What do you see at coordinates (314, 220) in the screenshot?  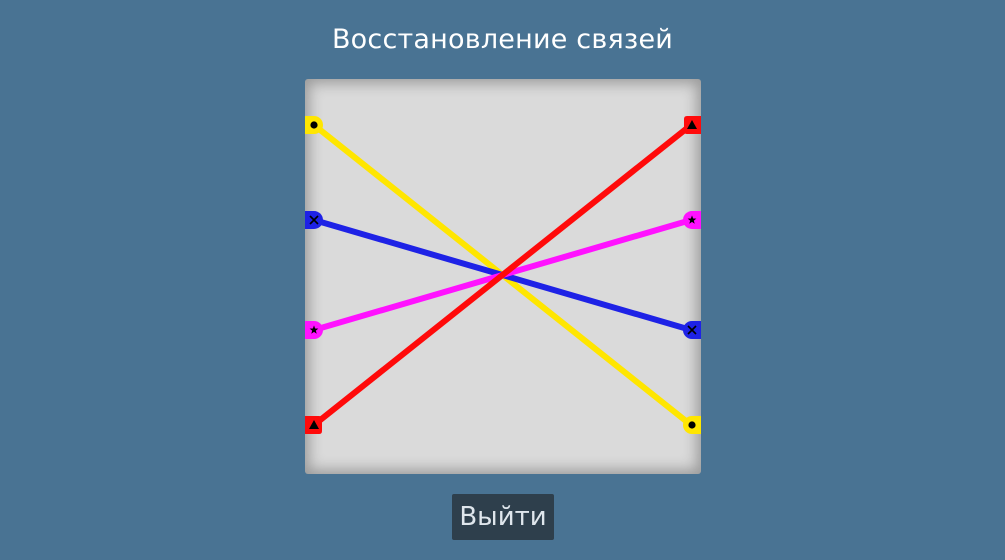 I see `left-node-cross` at bounding box center [314, 220].